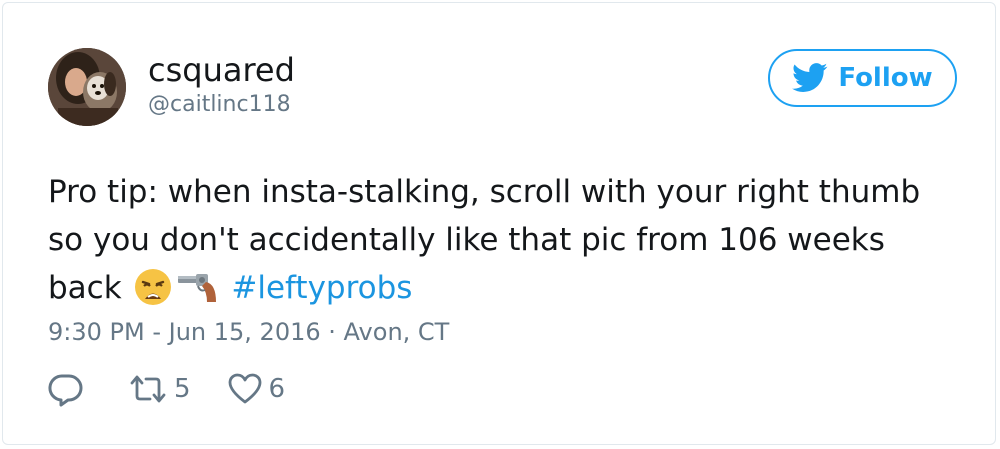 This screenshot has width=1000, height=449. What do you see at coordinates (219, 105) in the screenshot?
I see `user-handle: @caitlinc118` at bounding box center [219, 105].